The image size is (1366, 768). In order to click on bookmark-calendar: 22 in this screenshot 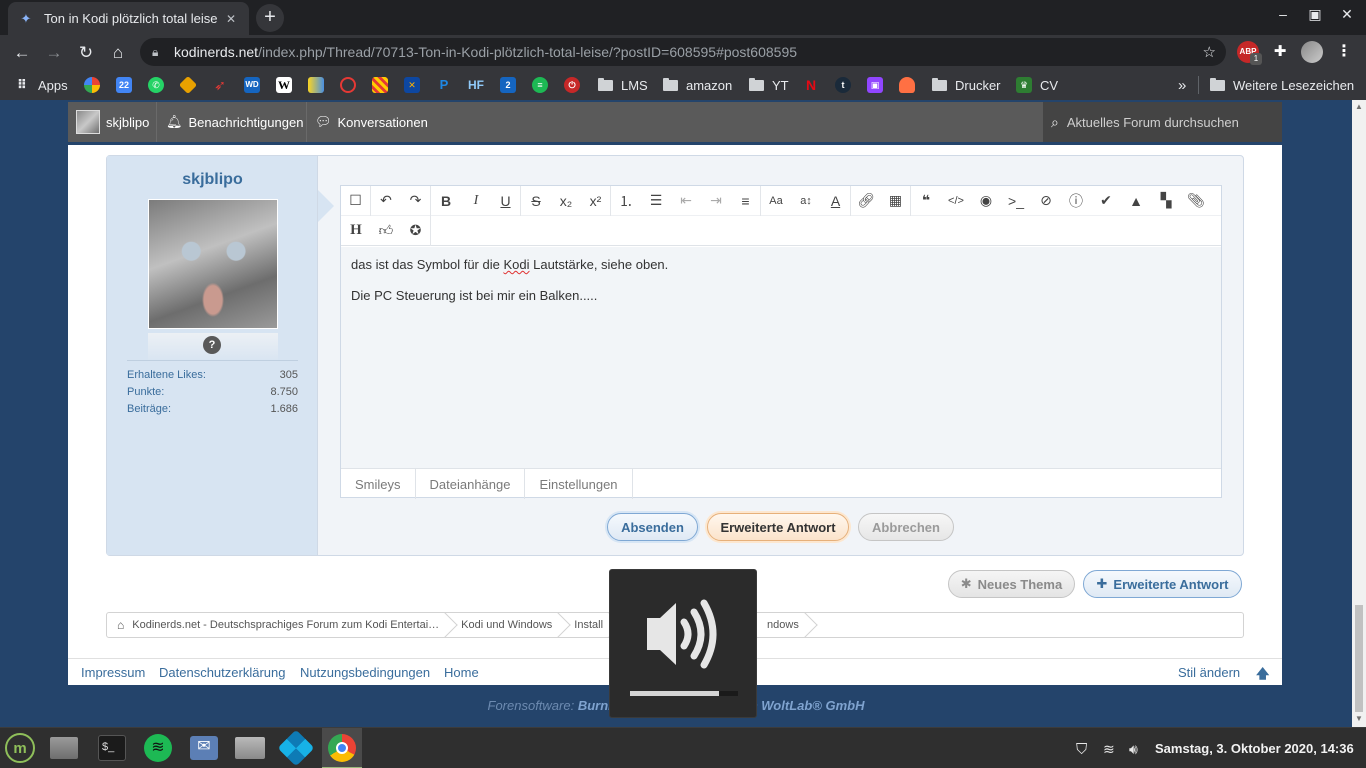, I will do `click(124, 85)`.